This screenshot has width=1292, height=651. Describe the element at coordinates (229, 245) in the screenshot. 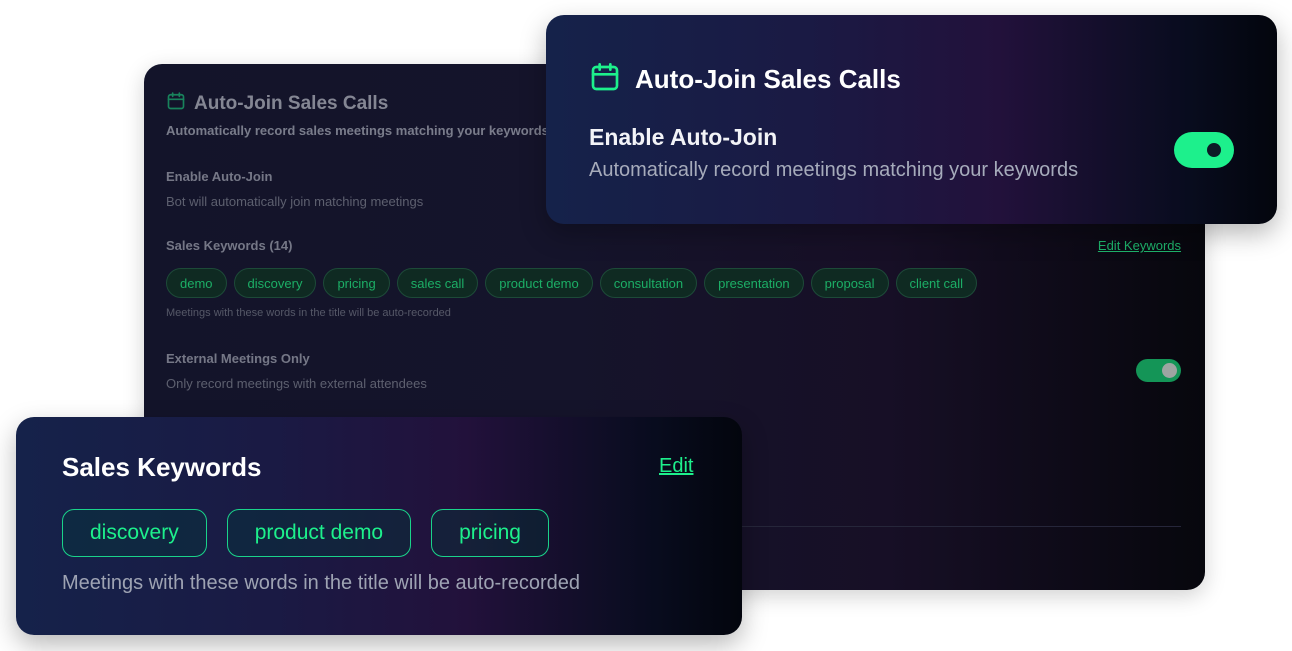

I see `sales-keywords-label: Sales Keywords (14)` at that location.